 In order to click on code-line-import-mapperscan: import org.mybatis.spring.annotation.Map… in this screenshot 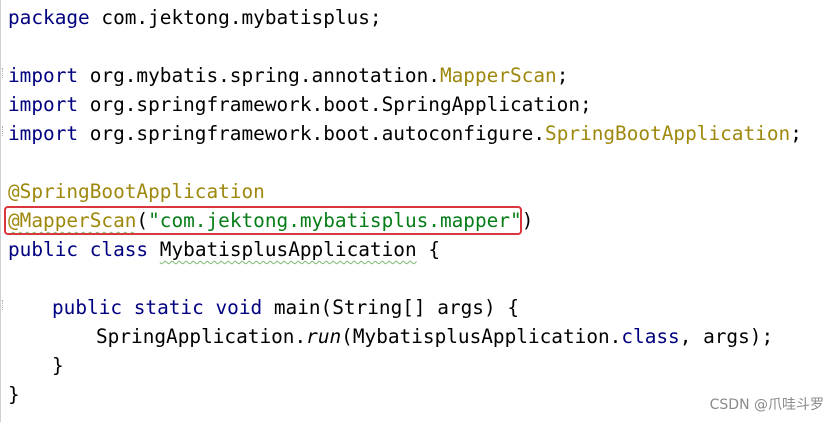, I will do `click(288, 75)`.